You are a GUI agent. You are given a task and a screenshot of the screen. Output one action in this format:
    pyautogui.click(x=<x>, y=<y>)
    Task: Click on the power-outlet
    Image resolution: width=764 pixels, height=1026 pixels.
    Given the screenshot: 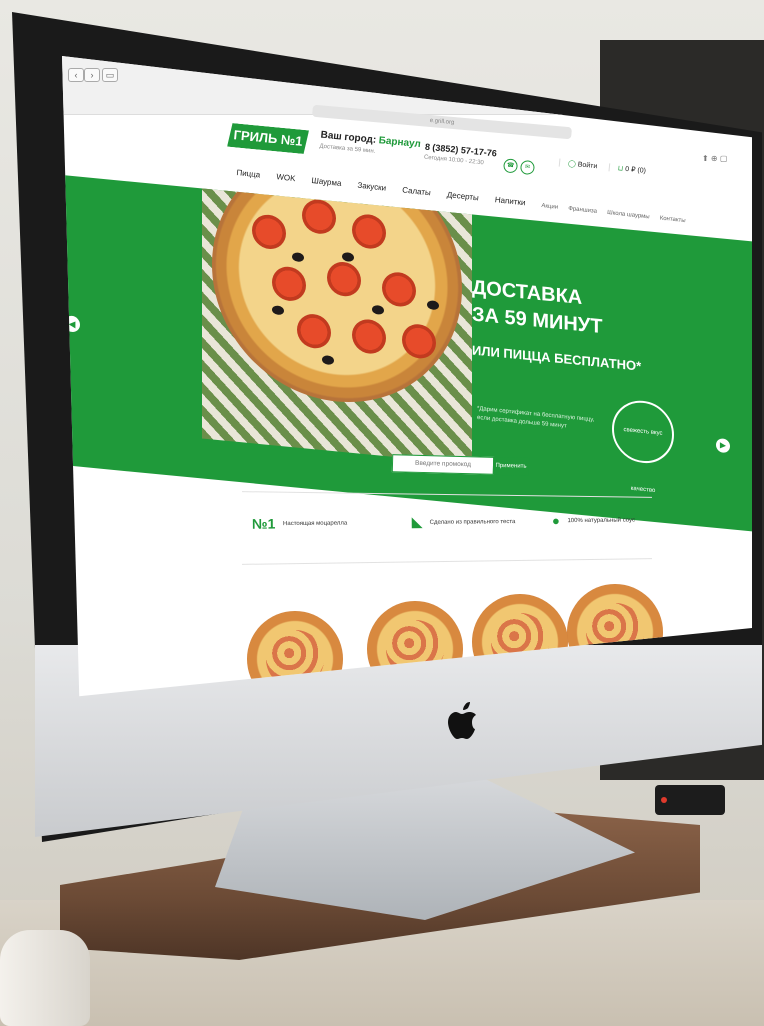 What is the action you would take?
    pyautogui.click(x=690, y=800)
    